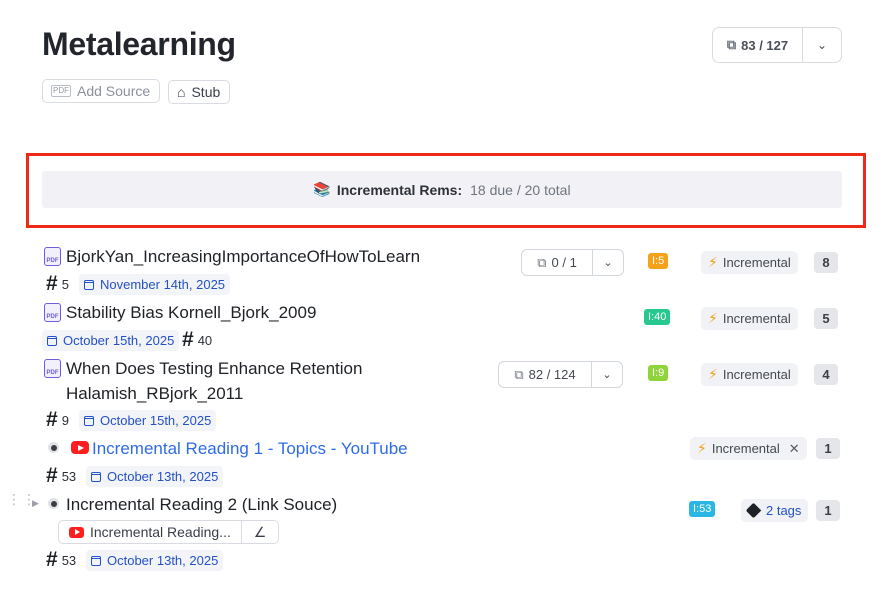  I want to click on stub-tag-button: ⌂ Stub, so click(199, 92).